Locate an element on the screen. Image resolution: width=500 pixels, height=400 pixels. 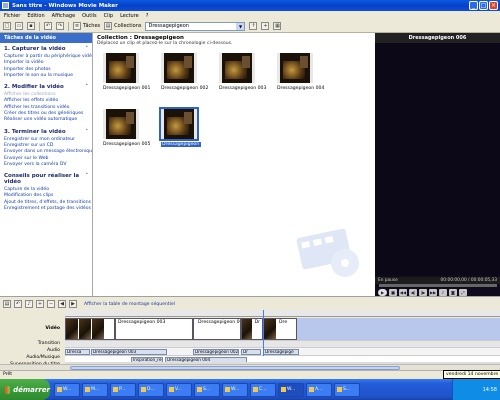
redo-icon: ↷ is located at coordinates (60, 26).